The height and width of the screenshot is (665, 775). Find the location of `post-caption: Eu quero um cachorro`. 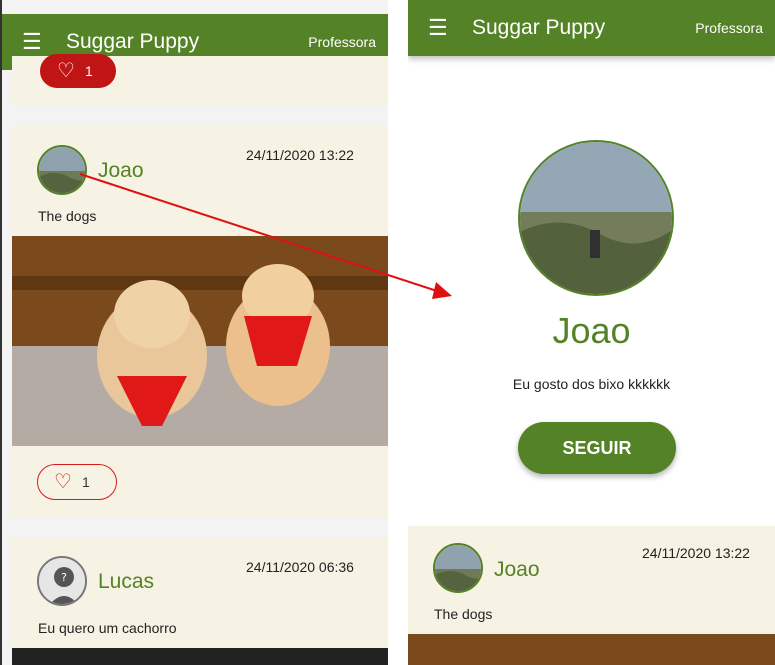

post-caption: Eu quero um cachorro is located at coordinates (107, 628).